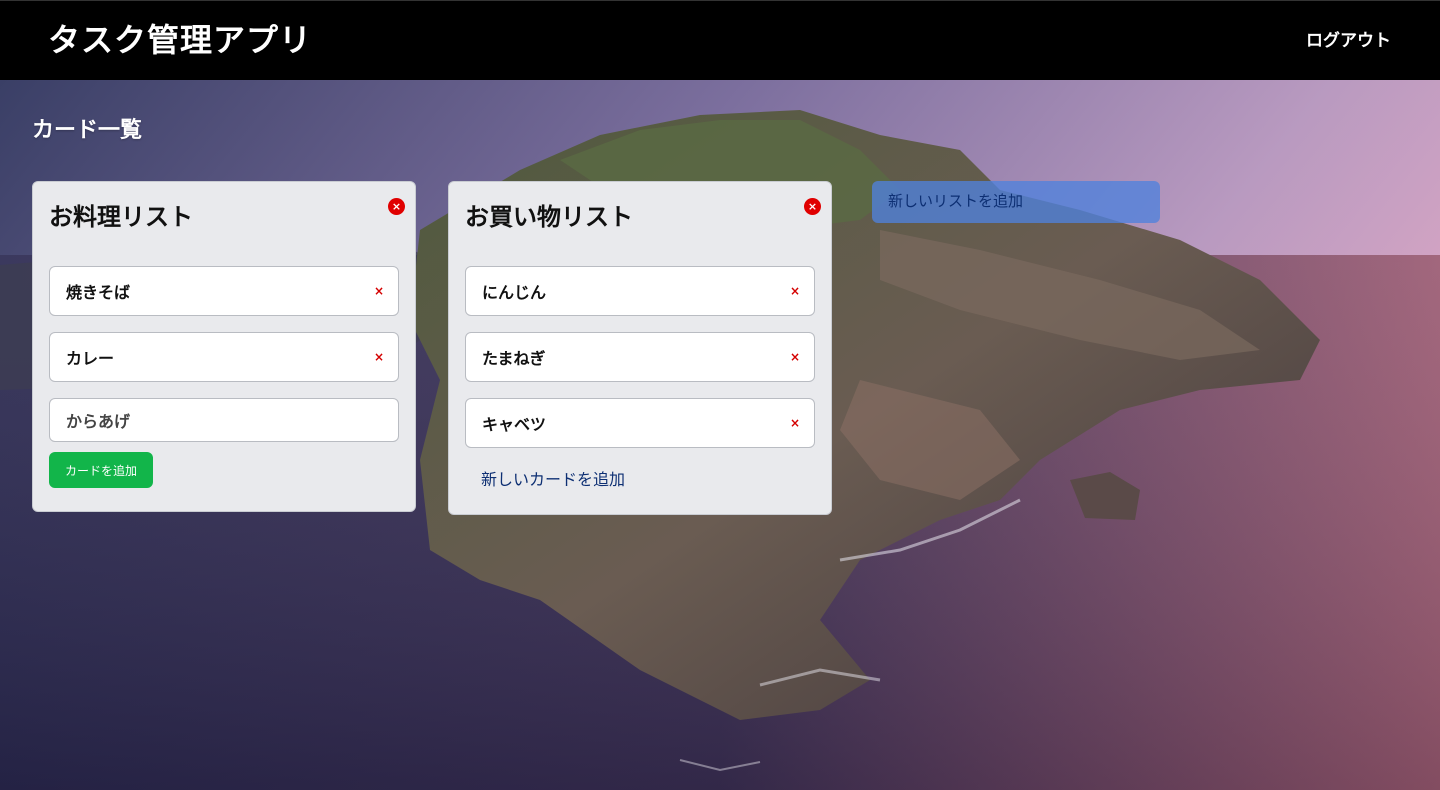 The image size is (1440, 790). What do you see at coordinates (514, 358) in the screenshot?
I see `card-text: たまねぎ` at bounding box center [514, 358].